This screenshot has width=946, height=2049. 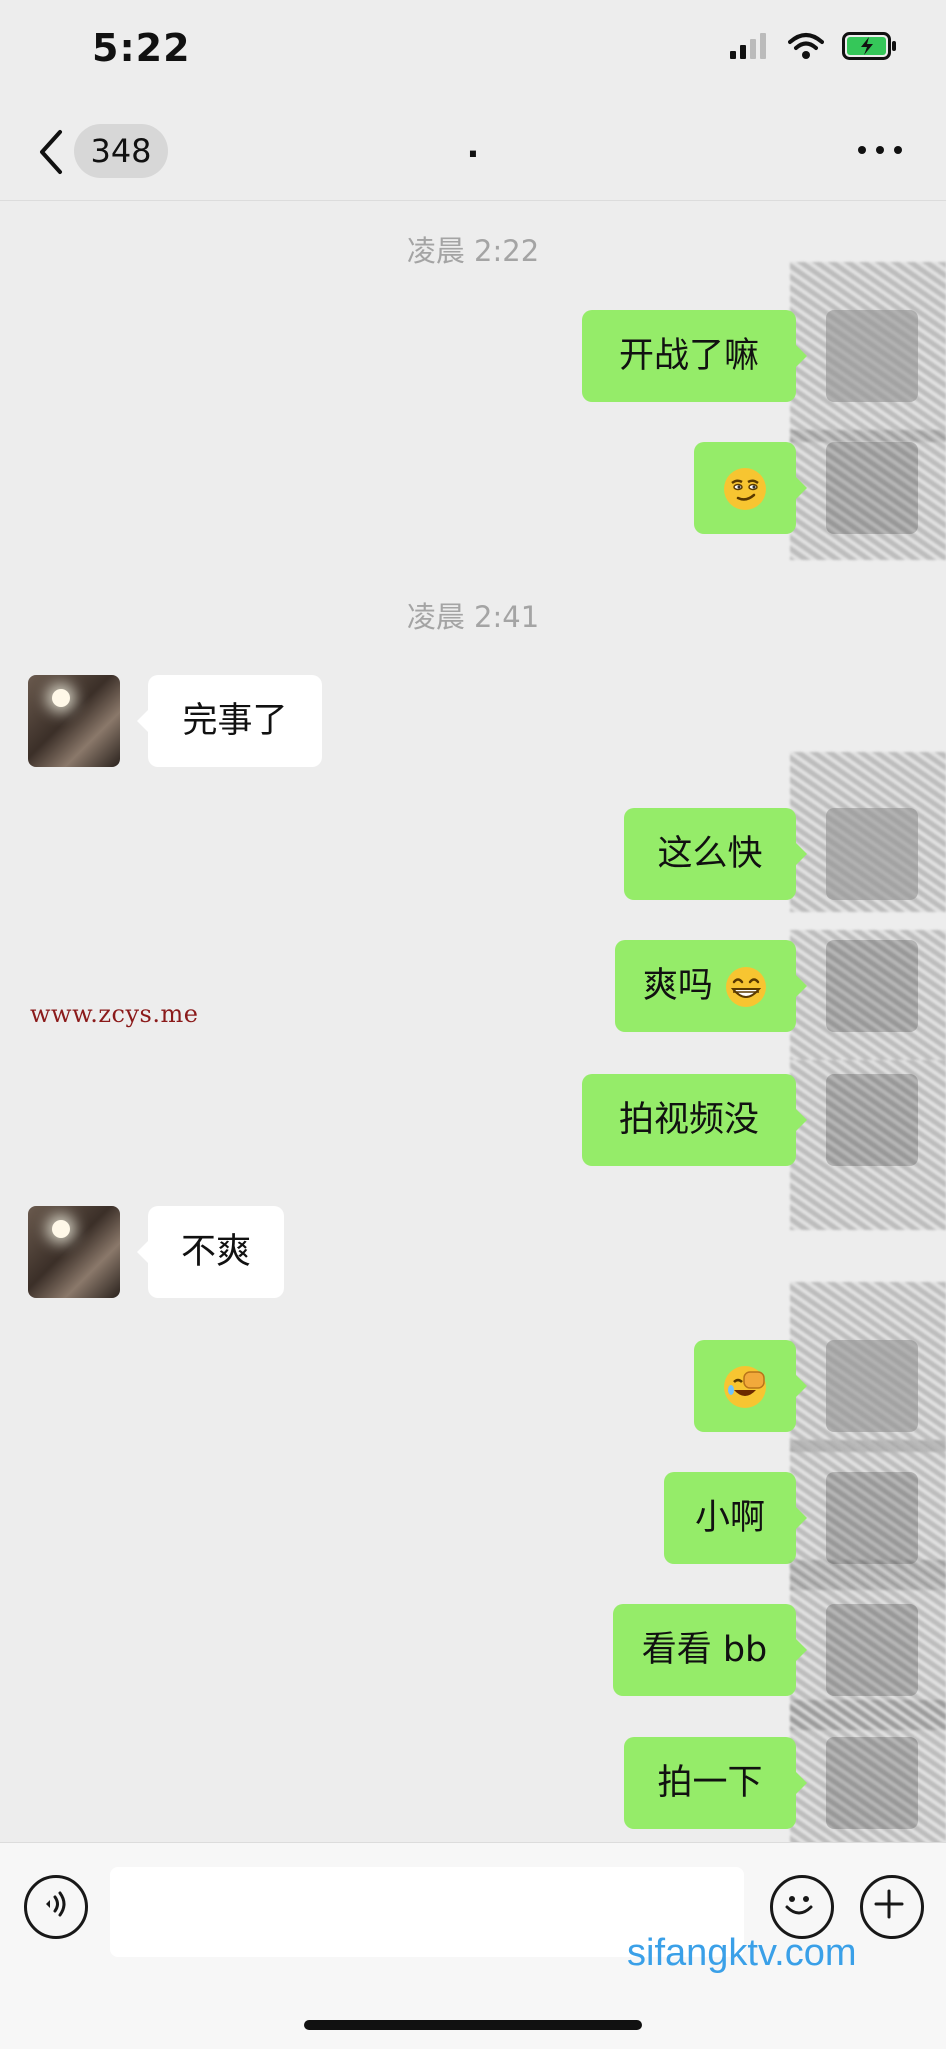 I want to click on chat-header: 348 ., so click(x=473, y=150).